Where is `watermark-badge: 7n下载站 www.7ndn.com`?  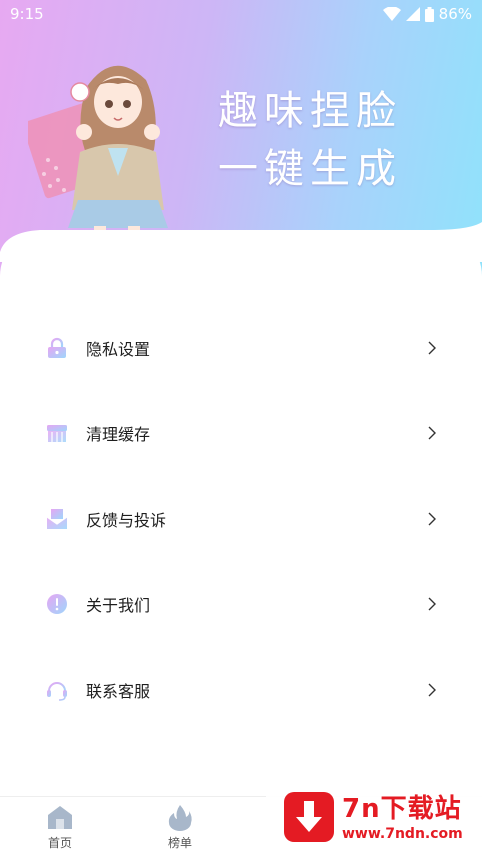 watermark-badge: 7n下载站 www.7ndn.com is located at coordinates (374, 817).